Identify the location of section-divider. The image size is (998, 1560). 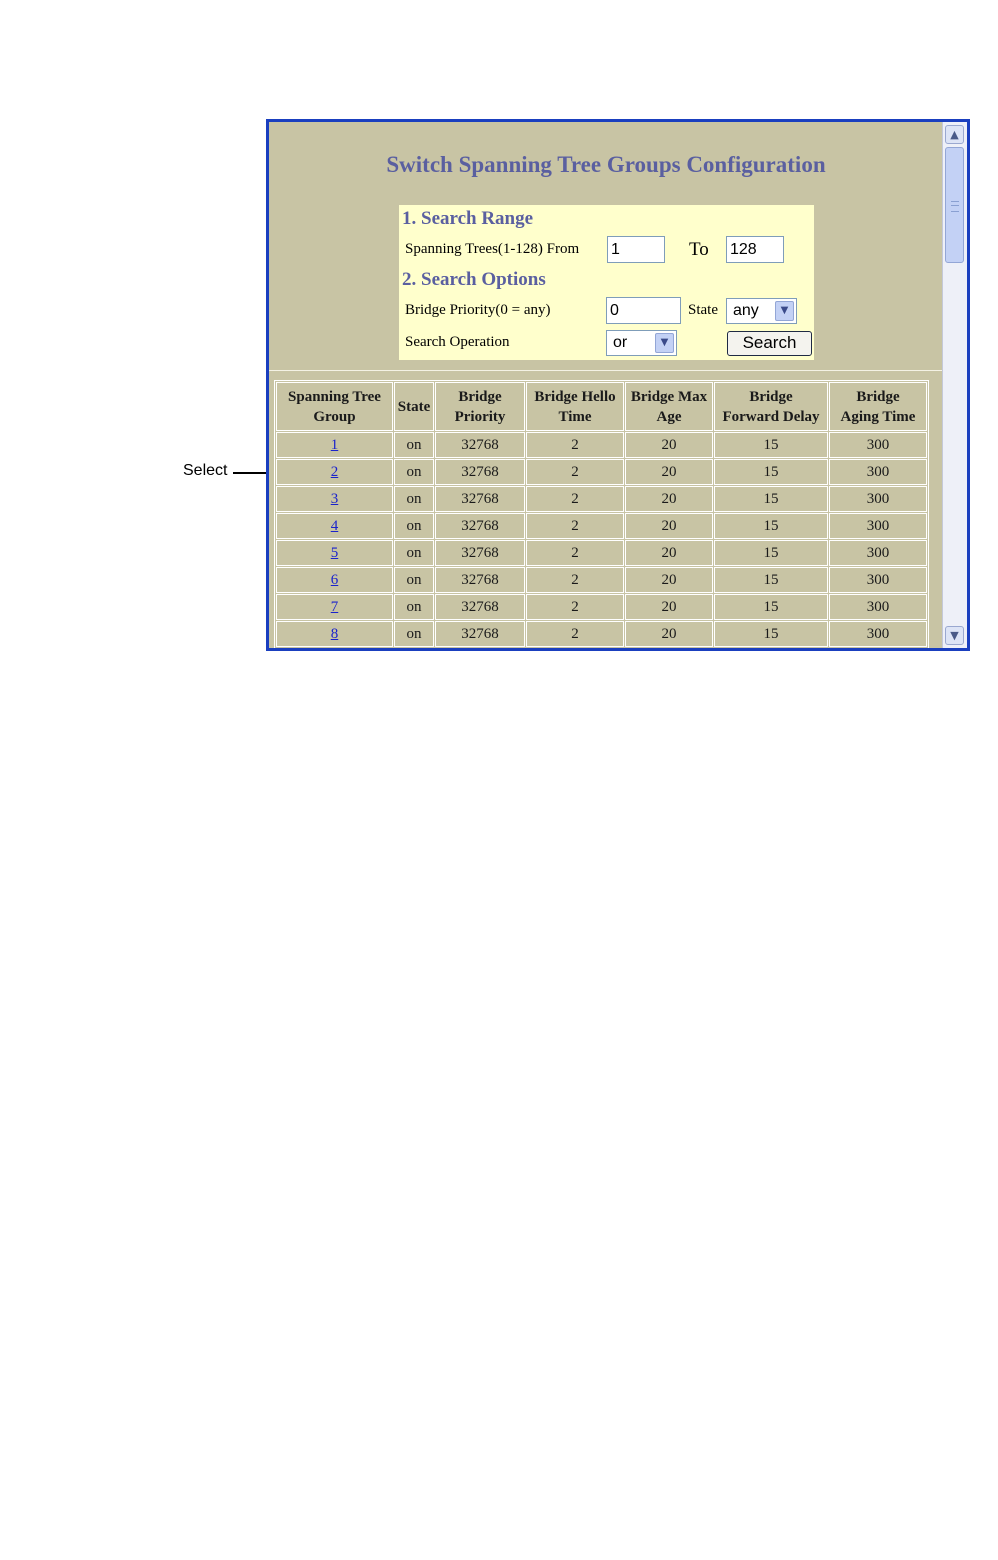
(606, 370).